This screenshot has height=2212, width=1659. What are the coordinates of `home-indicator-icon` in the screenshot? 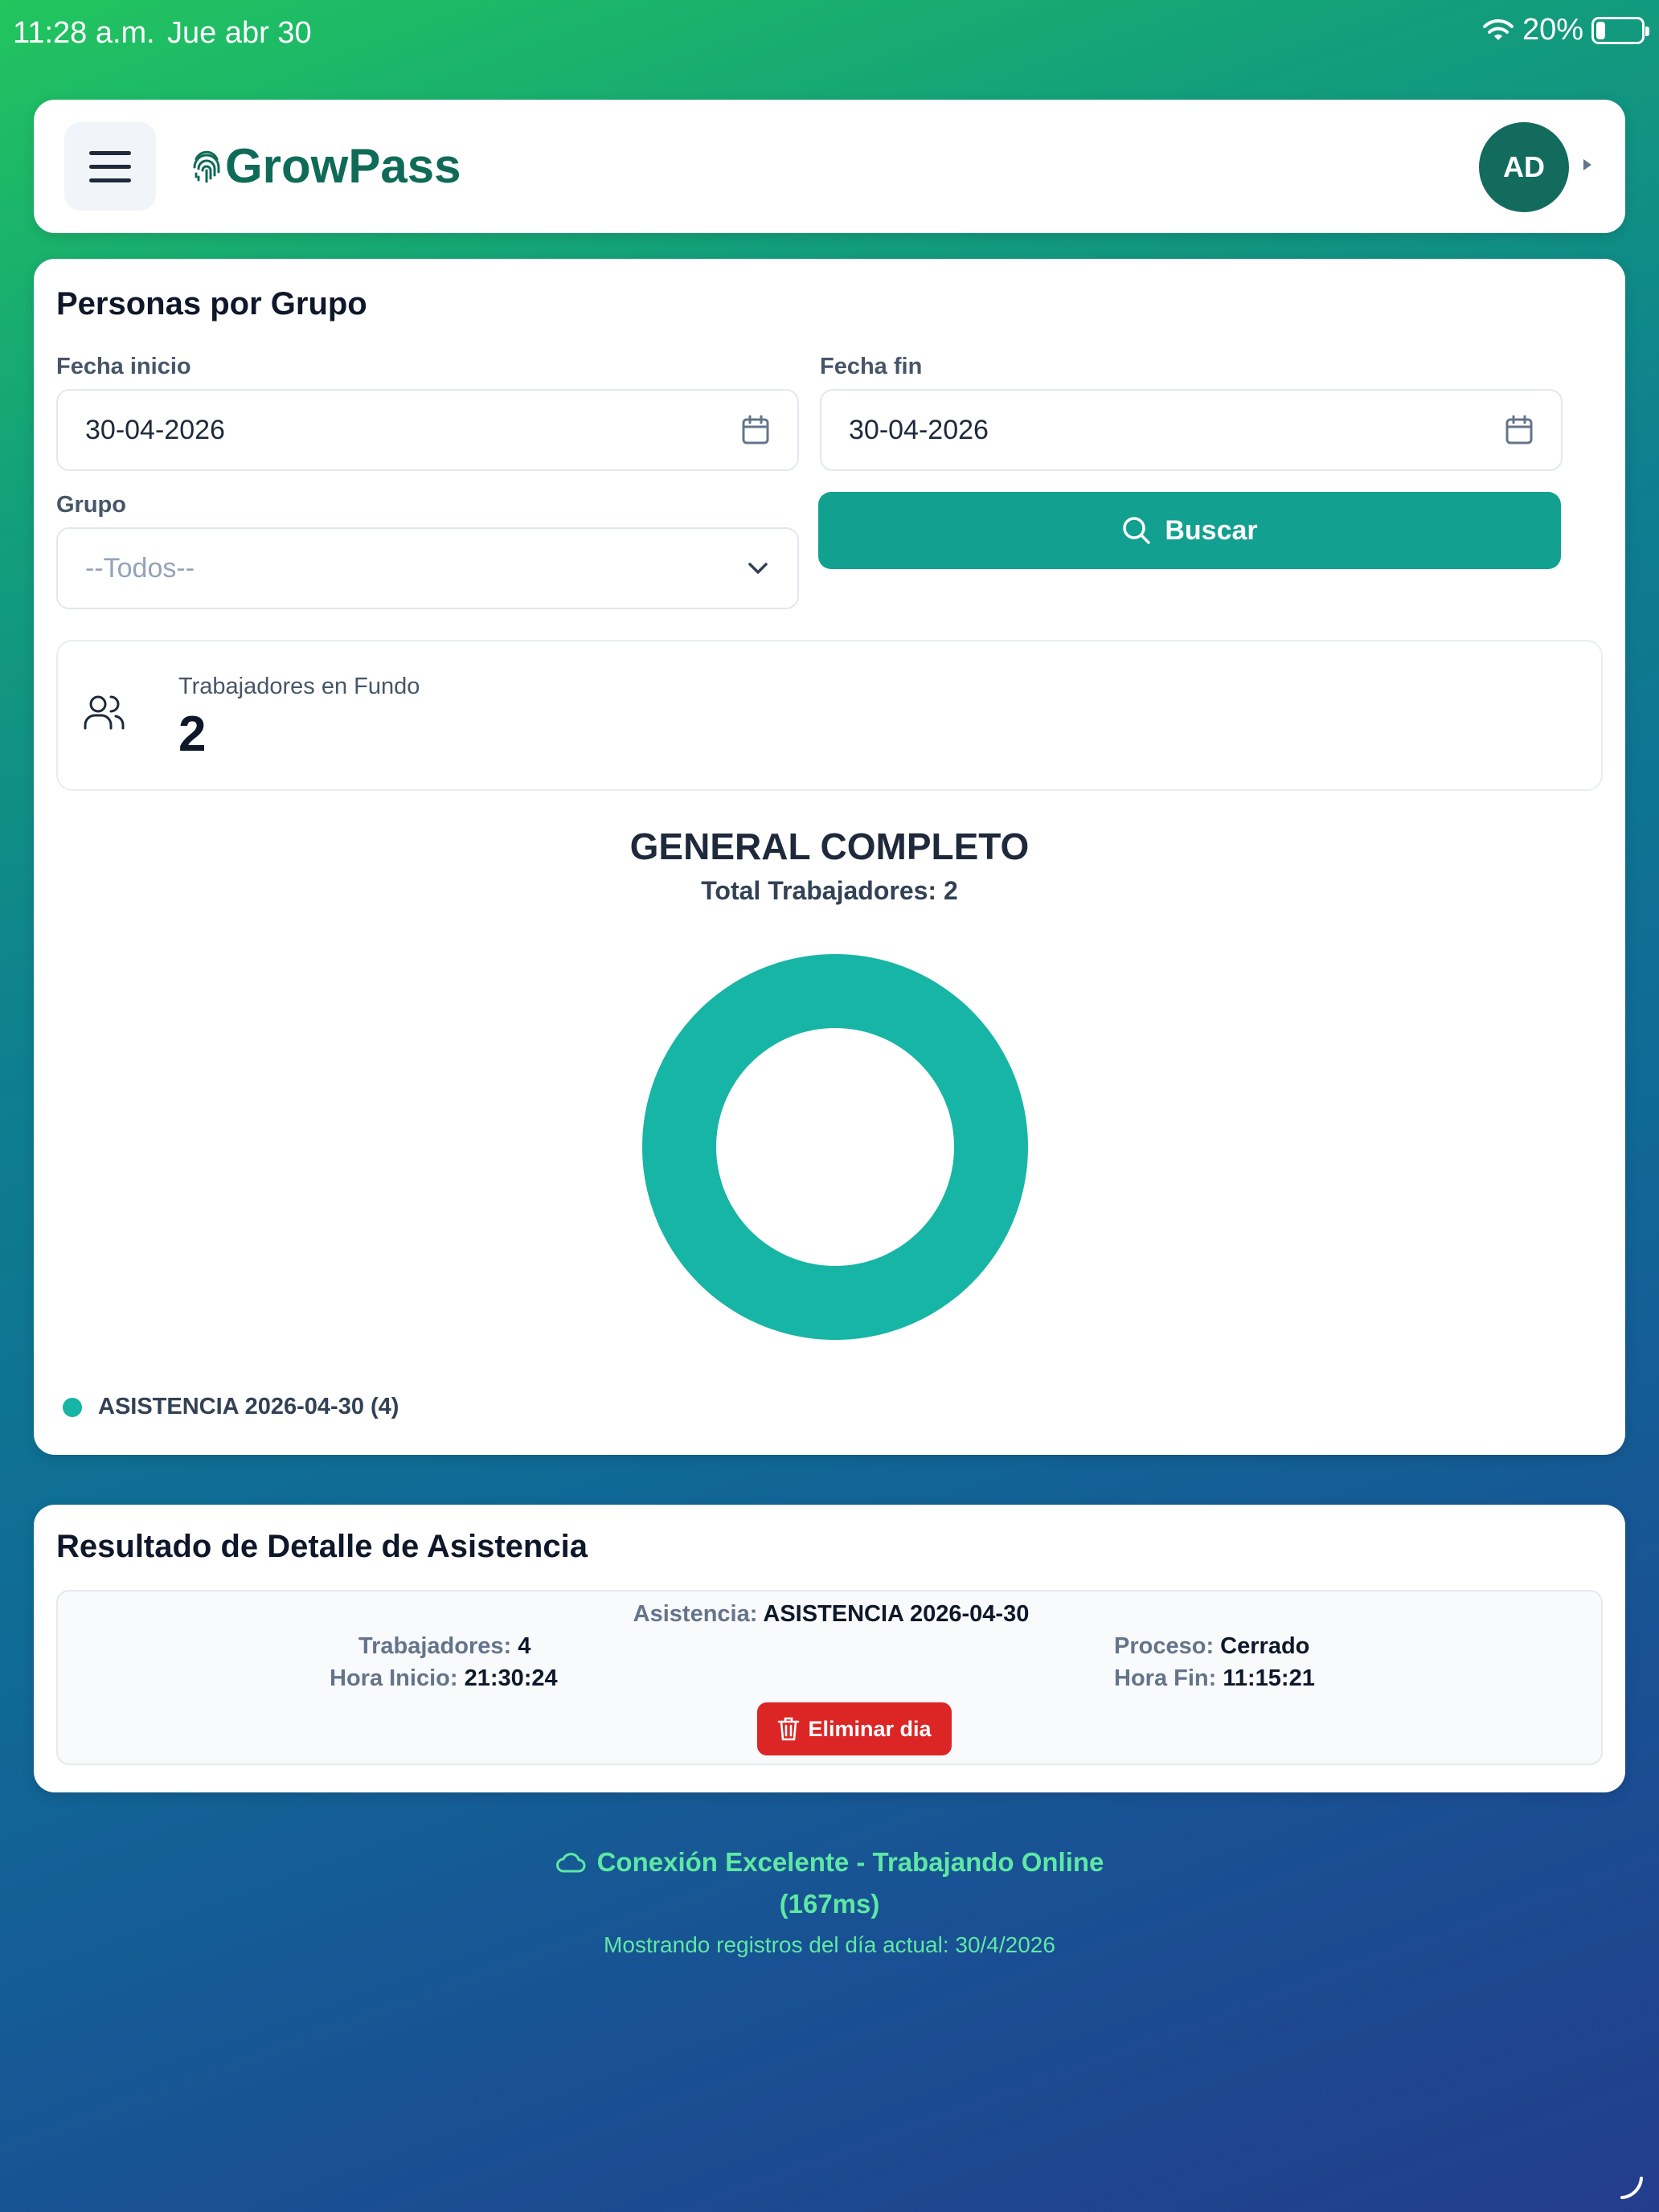 It's located at (1631, 2188).